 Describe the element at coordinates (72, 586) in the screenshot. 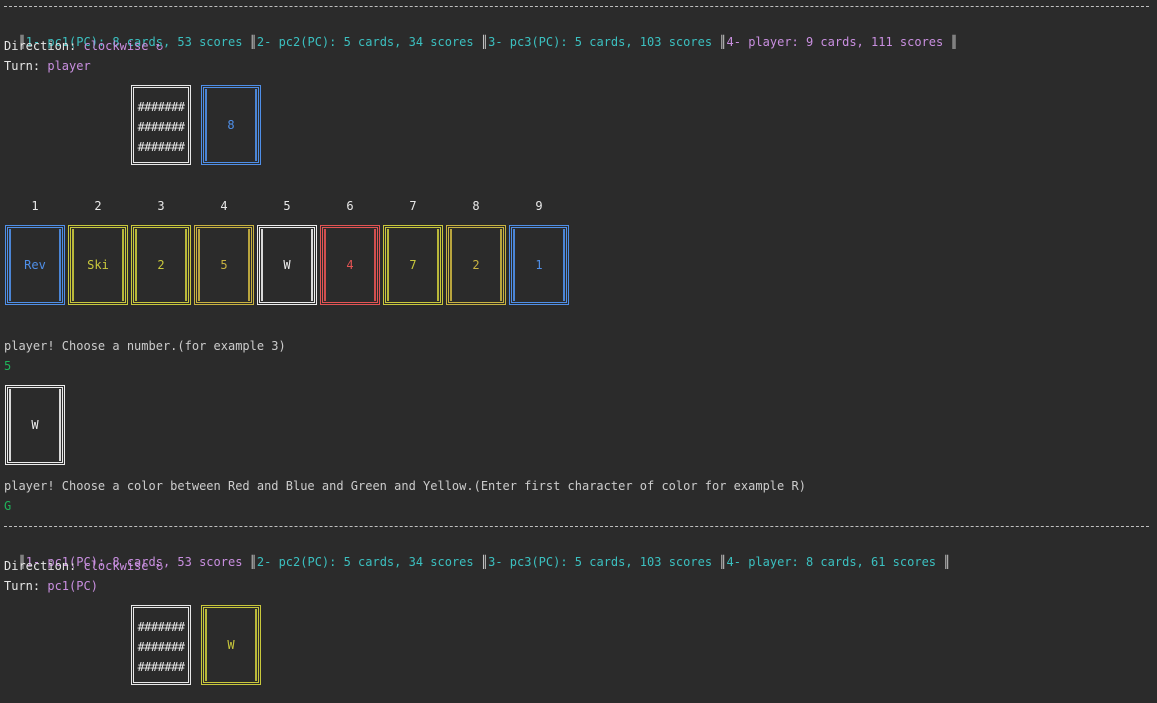

I see `turn-value: pc1(PC)` at that location.